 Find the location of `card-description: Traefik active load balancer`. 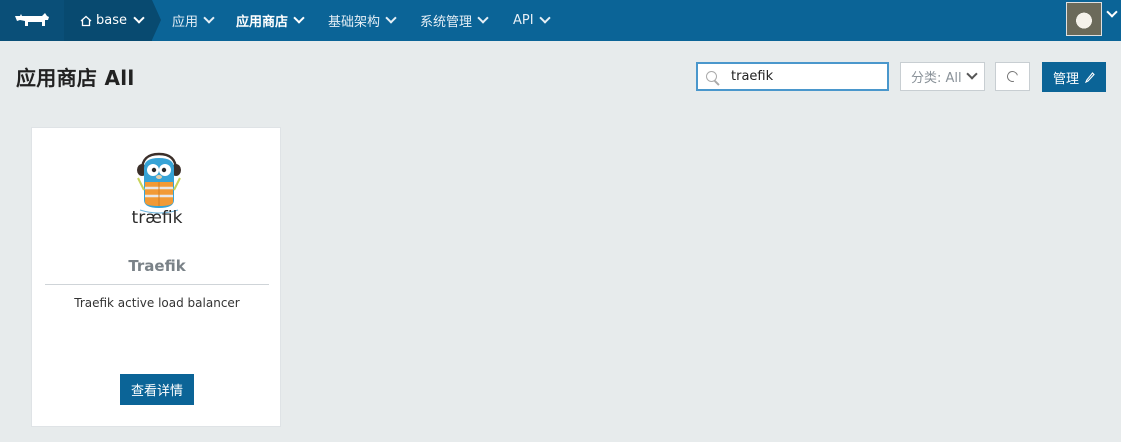

card-description: Traefik active load balancer is located at coordinates (157, 303).